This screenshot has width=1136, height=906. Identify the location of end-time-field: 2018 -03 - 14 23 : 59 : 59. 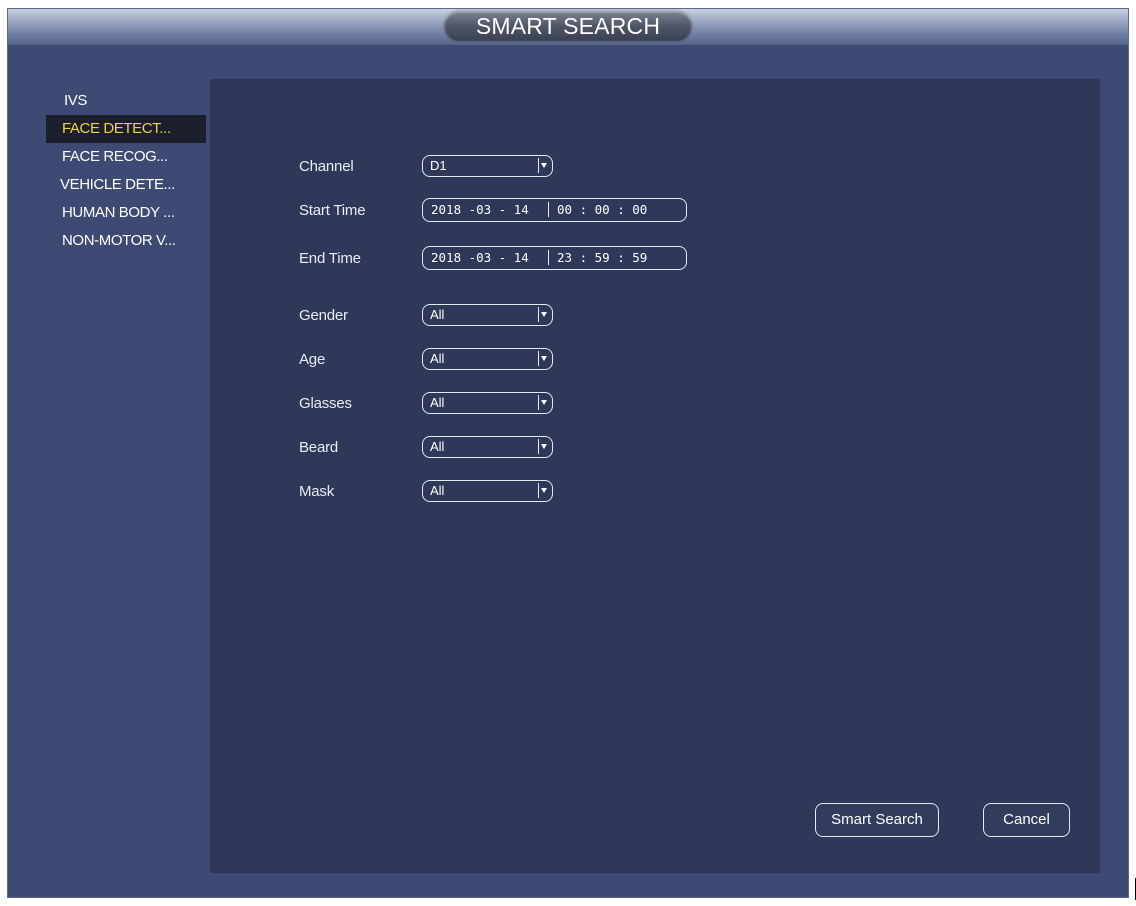
(554, 258).